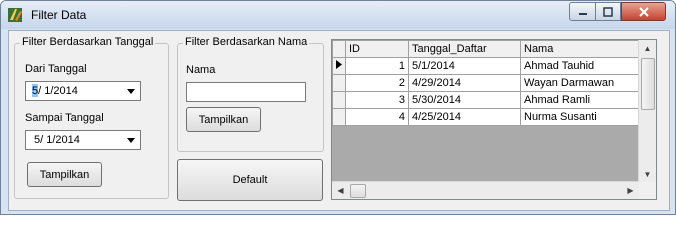 This screenshot has width=676, height=240. Describe the element at coordinates (338, 15) in the screenshot. I see `title-bar: Filter Data` at that location.